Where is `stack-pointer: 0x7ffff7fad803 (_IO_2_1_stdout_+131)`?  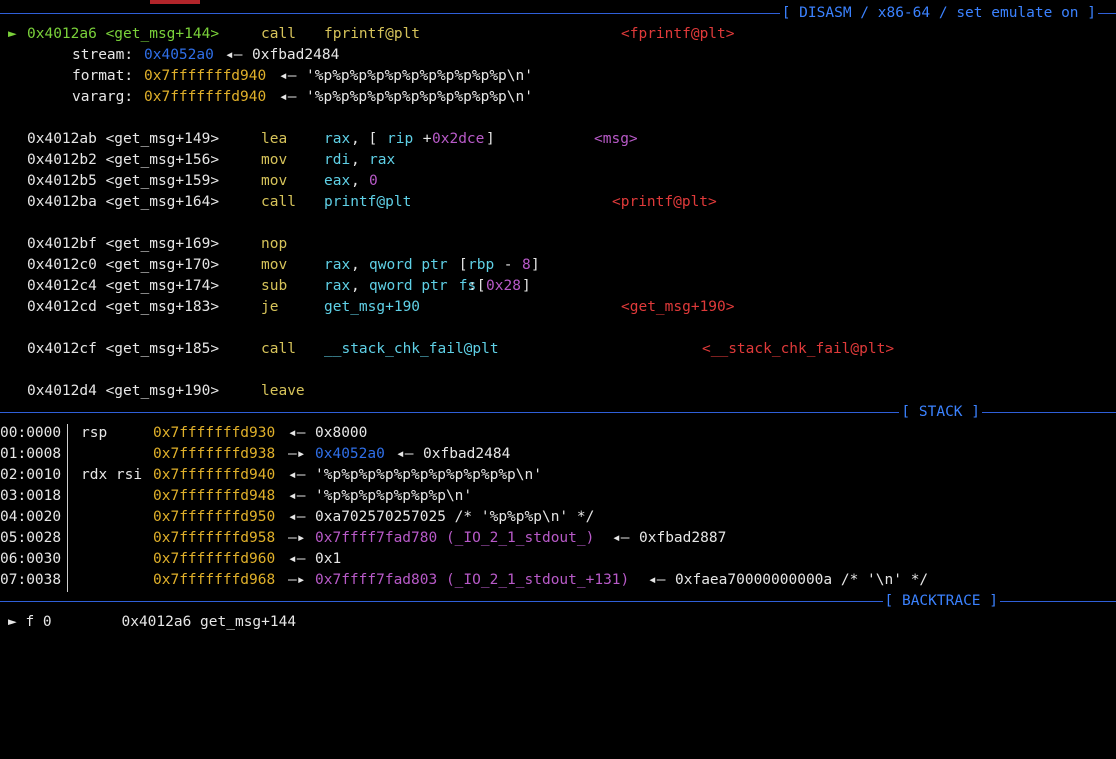 stack-pointer: 0x7ffff7fad803 (_IO_2_1_stdout_+131) is located at coordinates (472, 580).